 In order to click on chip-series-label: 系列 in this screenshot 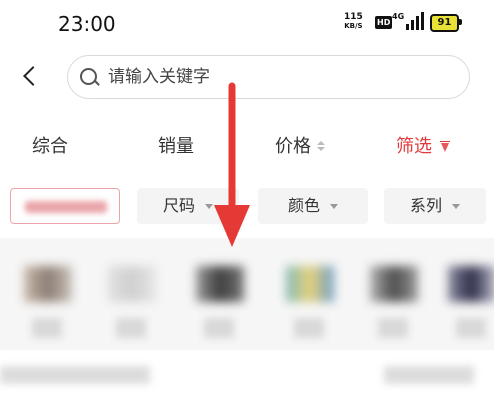, I will do `click(425, 205)`.